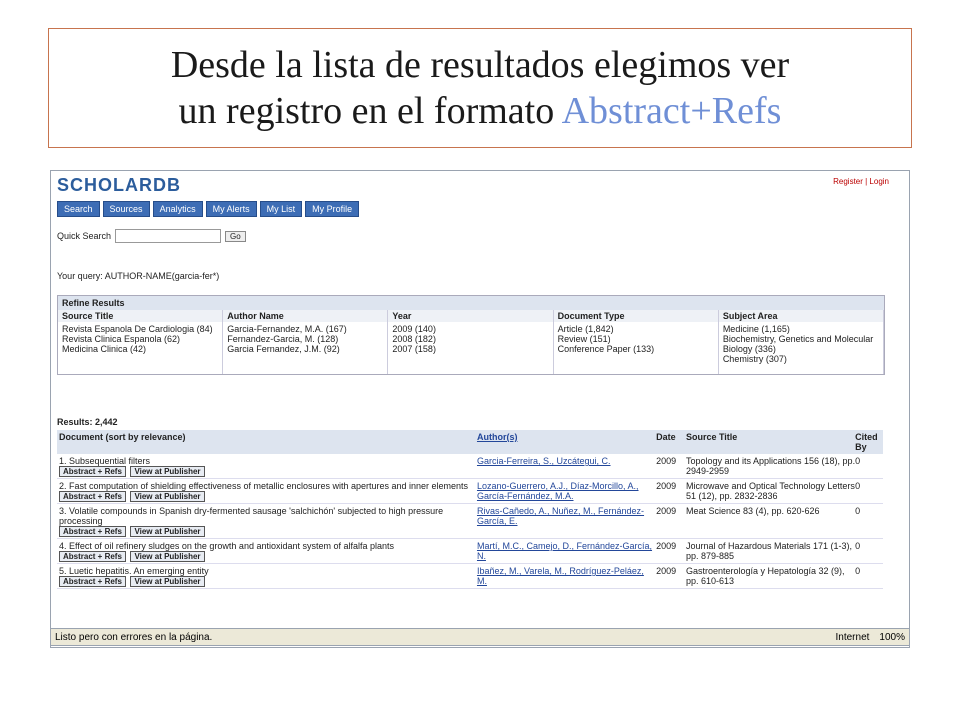 The image size is (960, 720). I want to click on doc-title: 5. Luetic hepatitis. An emerging entity, so click(268, 571).